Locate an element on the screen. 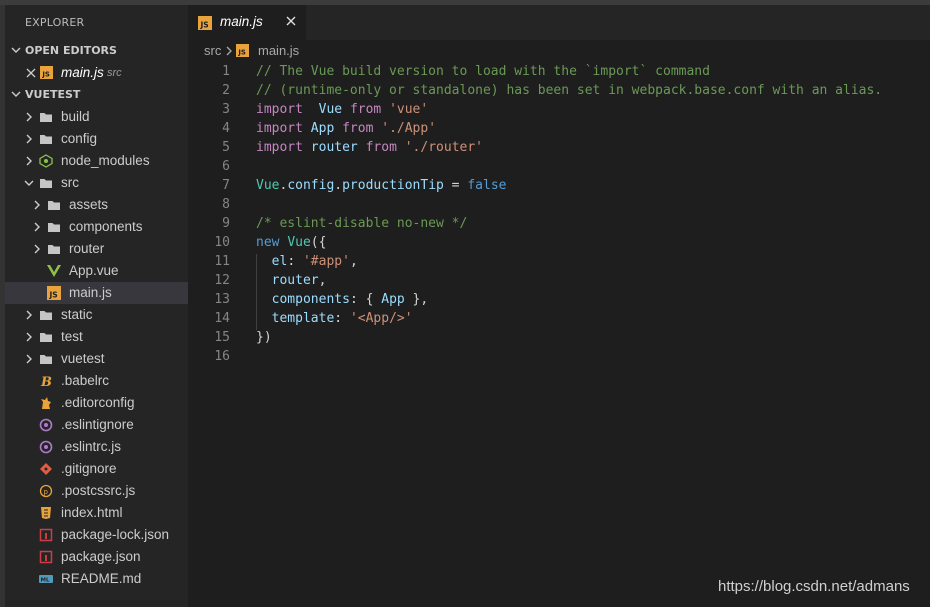 This screenshot has width=930, height=607. tree-item: node_modules is located at coordinates (96, 161).